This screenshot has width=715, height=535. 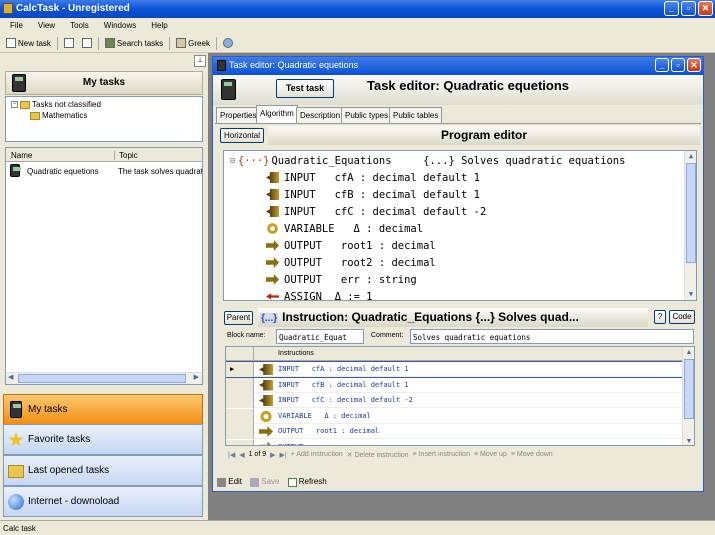 I want to click on app-title: CalcTask - Unregistered, so click(x=73, y=8).